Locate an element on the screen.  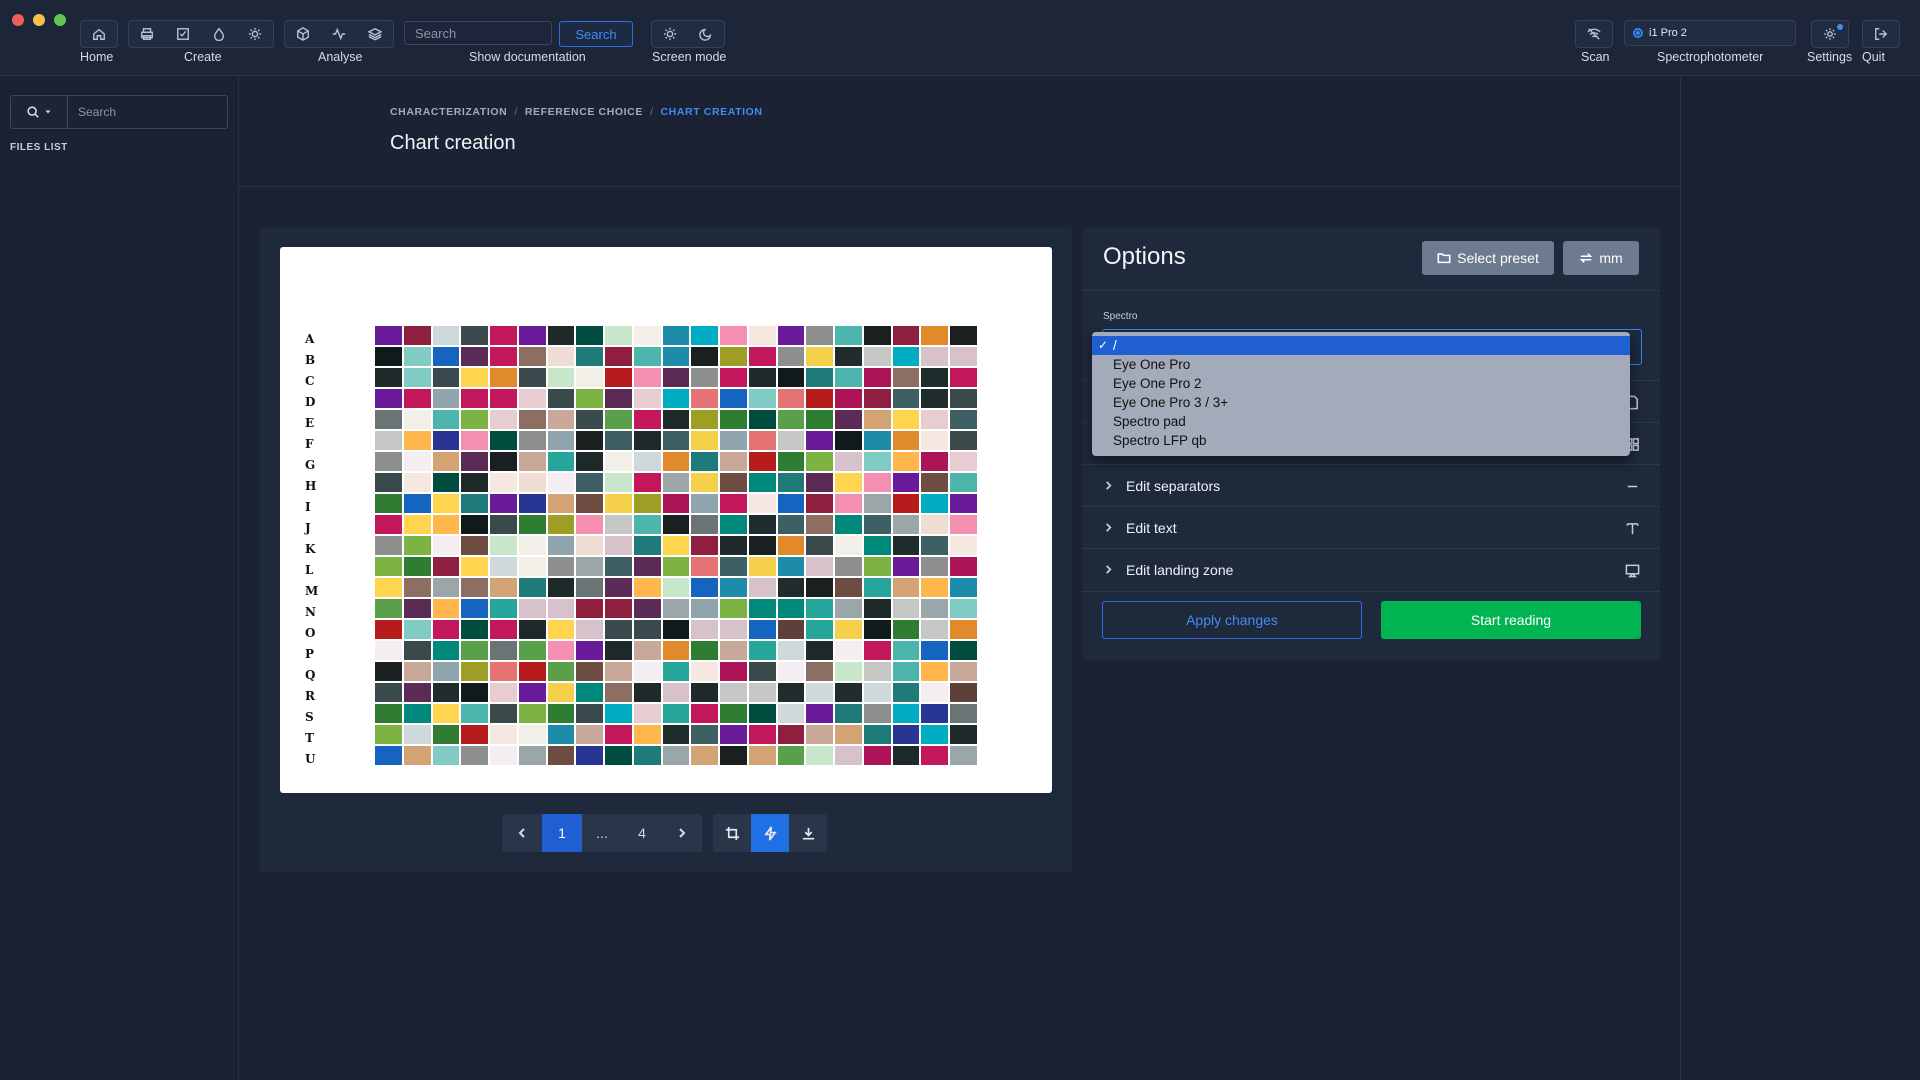
files-search-input: Search is located at coordinates (147, 112).